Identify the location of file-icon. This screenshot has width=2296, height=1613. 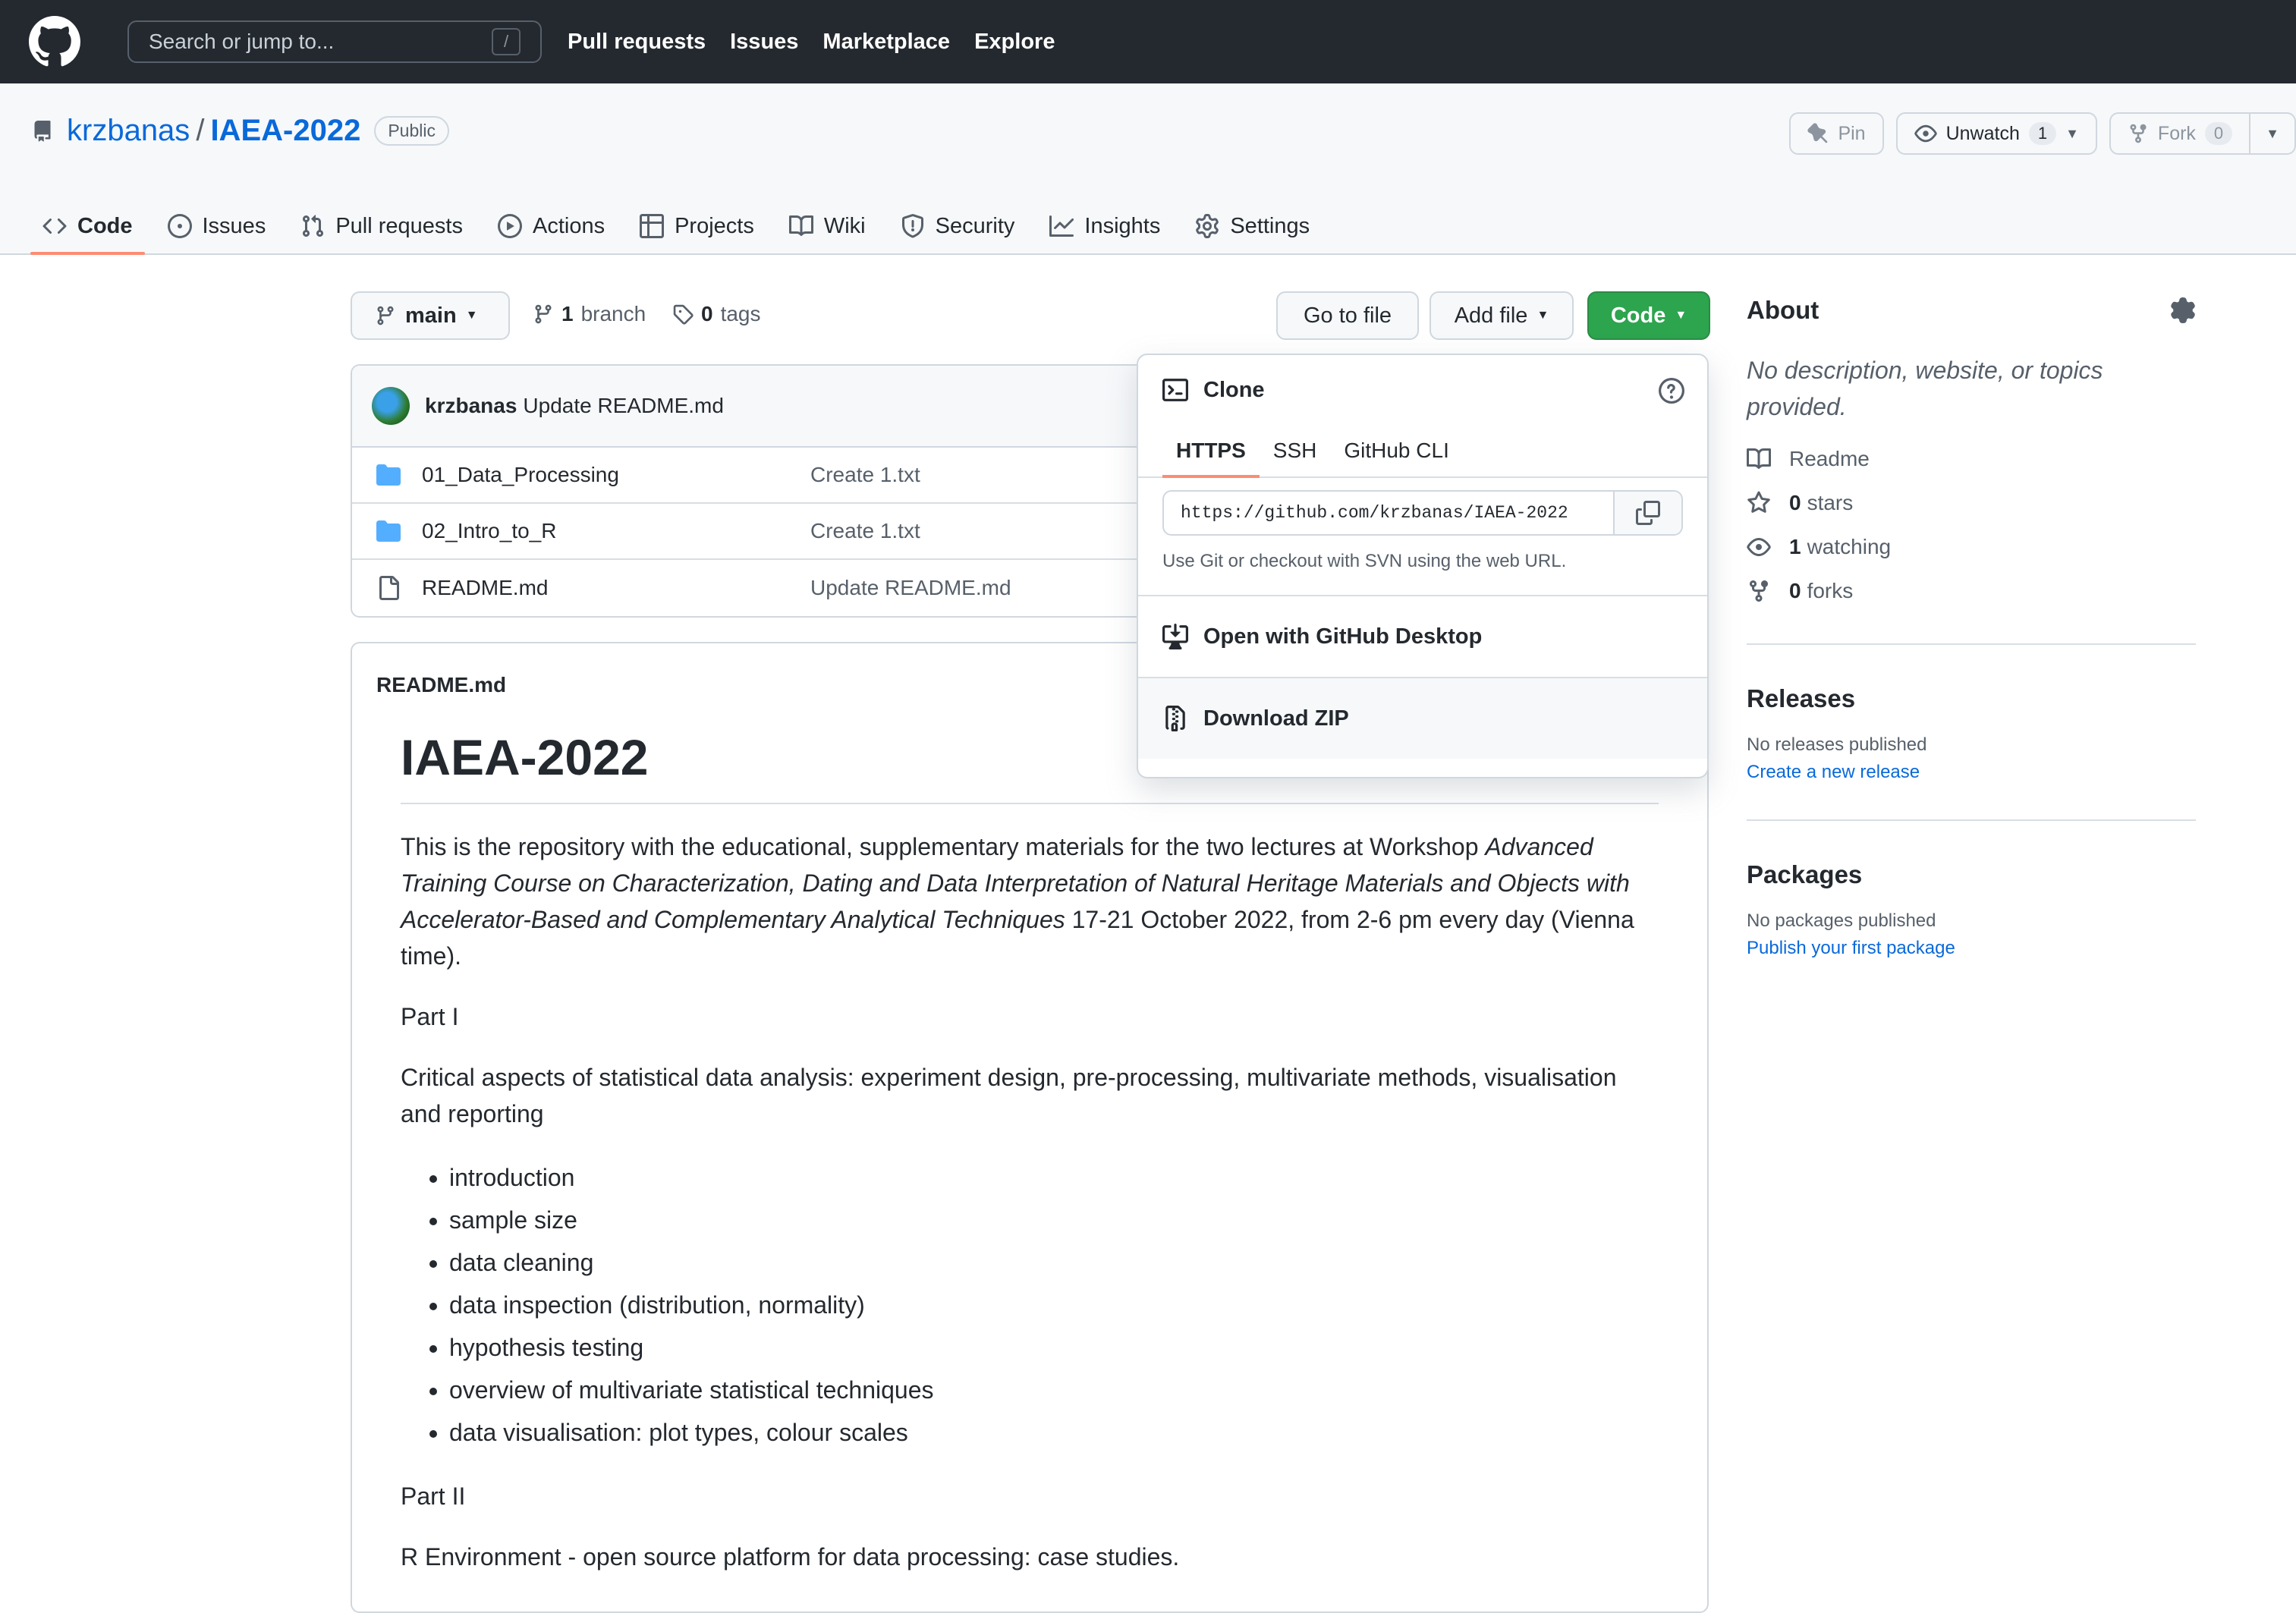
(388, 588).